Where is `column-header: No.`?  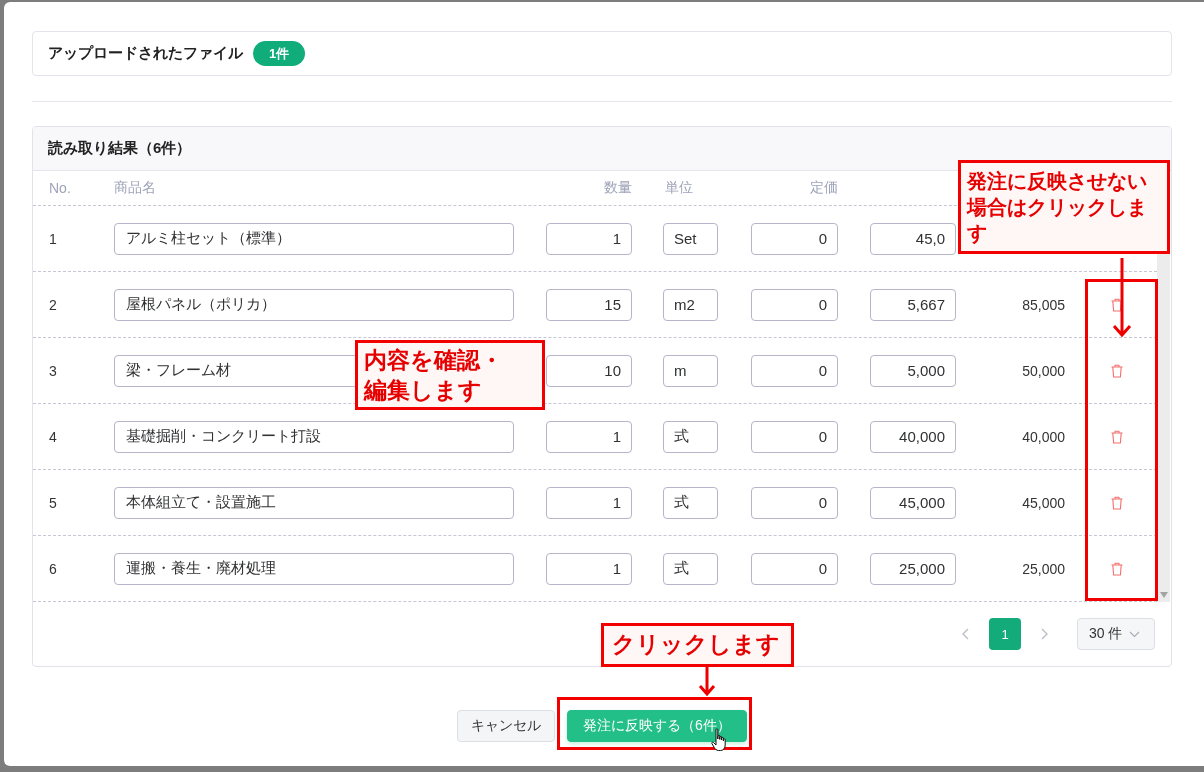 column-header: No. is located at coordinates (60, 188).